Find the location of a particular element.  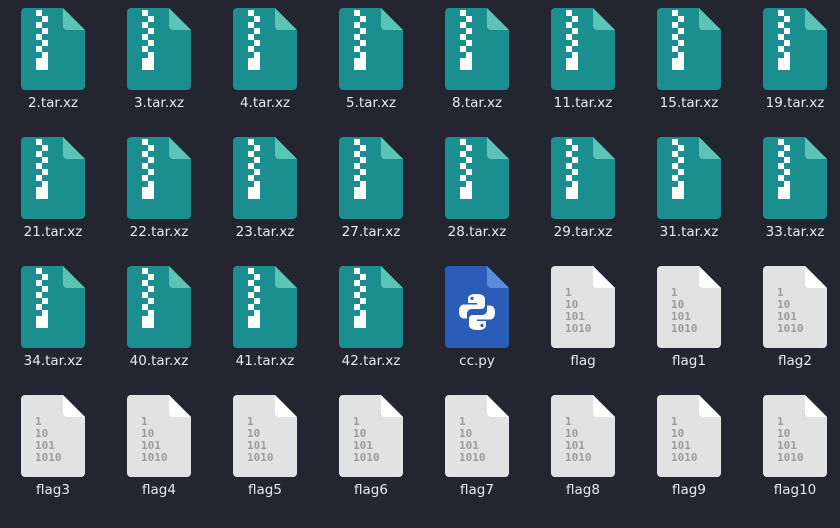

file-item: 1 10 101 1010 flag9 is located at coordinates (689, 451).